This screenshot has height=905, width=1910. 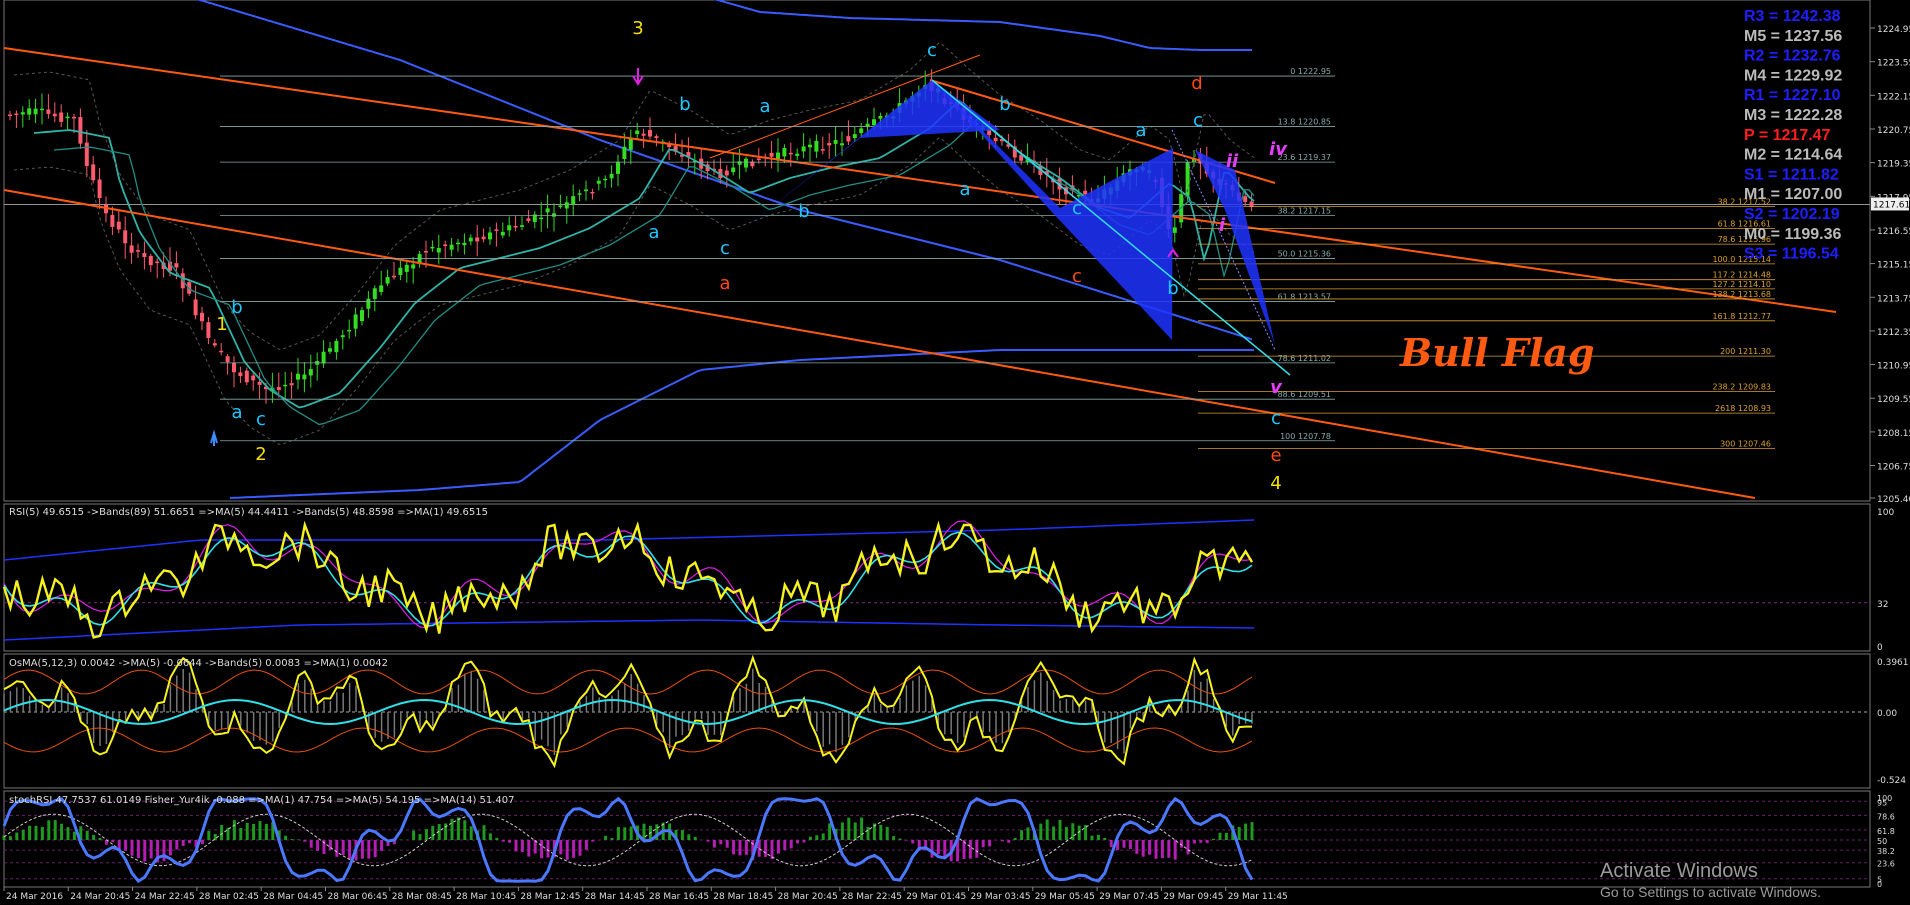 What do you see at coordinates (1886, 831) in the screenshot?
I see `stoch-axis-label: 61.8` at bounding box center [1886, 831].